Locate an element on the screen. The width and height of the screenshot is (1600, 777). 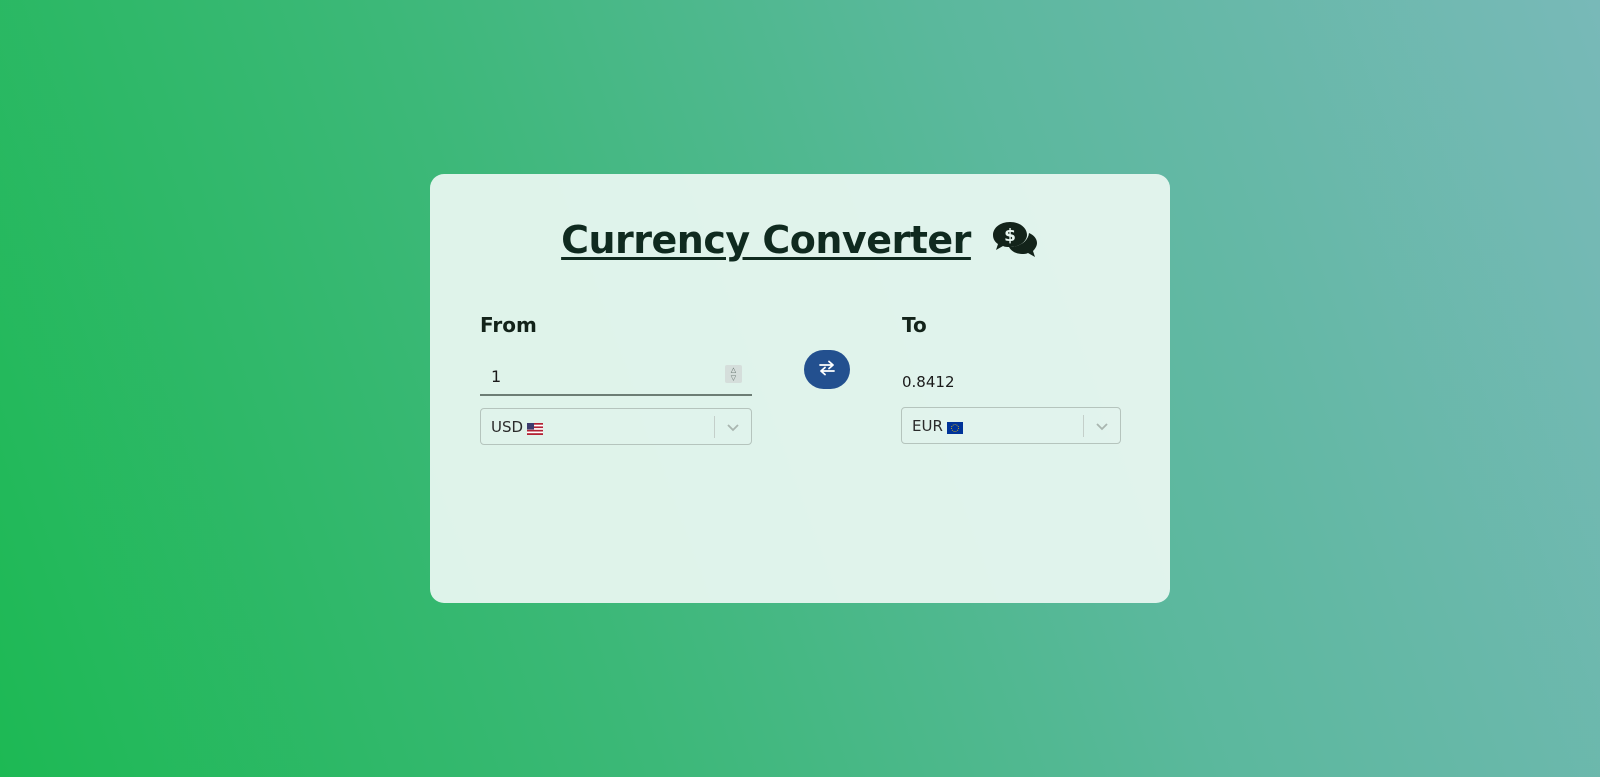
amount-input is located at coordinates (600, 376).